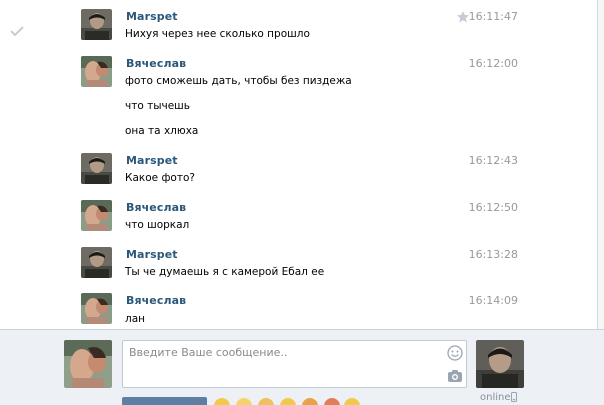  What do you see at coordinates (160, 178) in the screenshot?
I see `message-text: Какое фото?` at bounding box center [160, 178].